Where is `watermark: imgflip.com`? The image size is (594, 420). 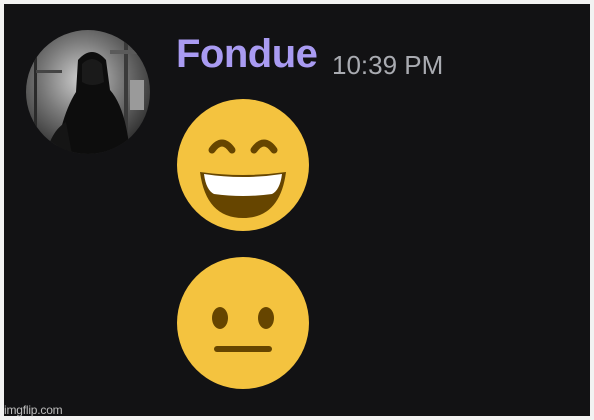
watermark: imgflip.com is located at coordinates (33, 410).